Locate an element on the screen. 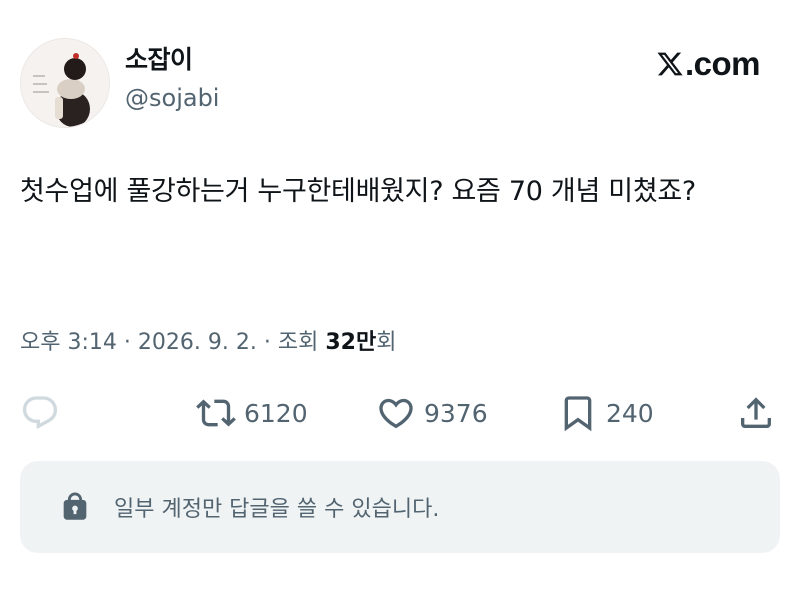 This screenshot has height=590, width=800. bookmark-count: 240 is located at coordinates (630, 413).